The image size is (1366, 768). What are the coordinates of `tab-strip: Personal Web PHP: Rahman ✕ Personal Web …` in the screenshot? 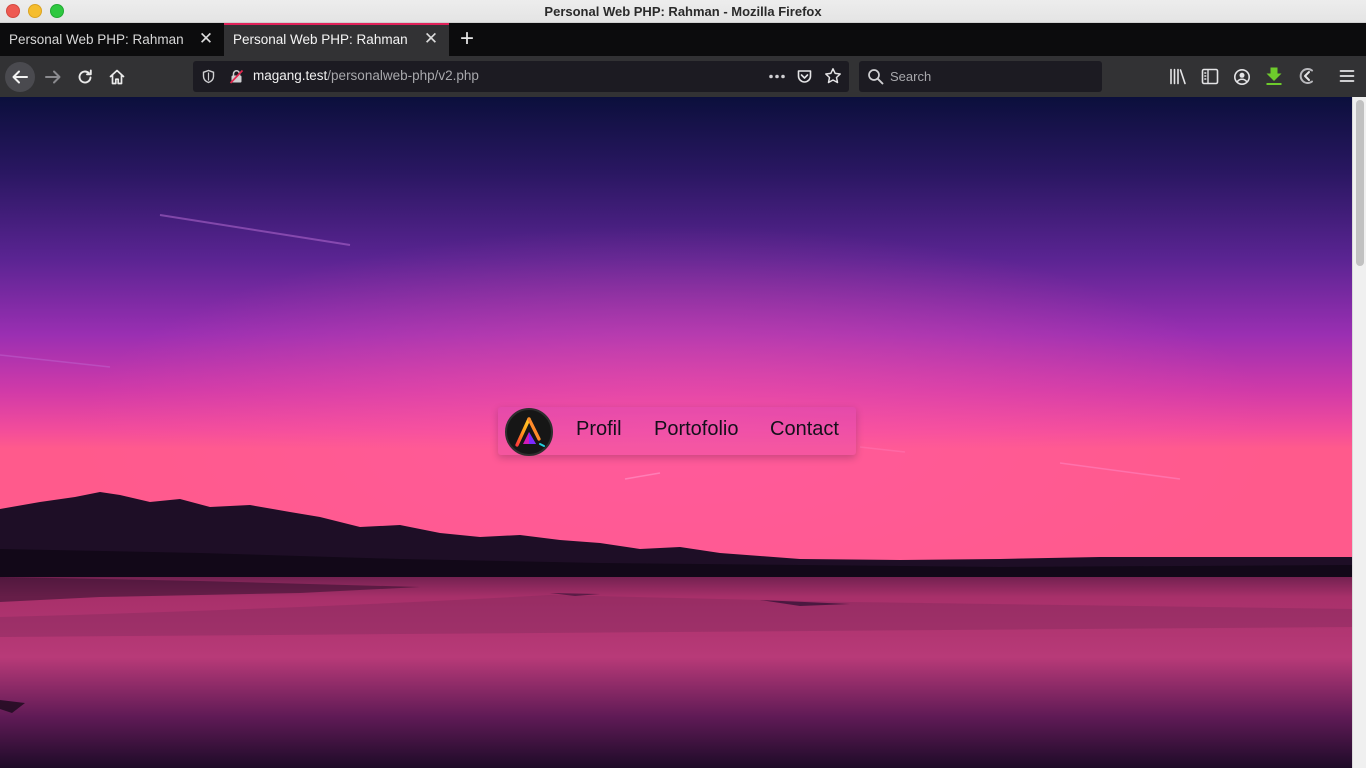 It's located at (683, 39).